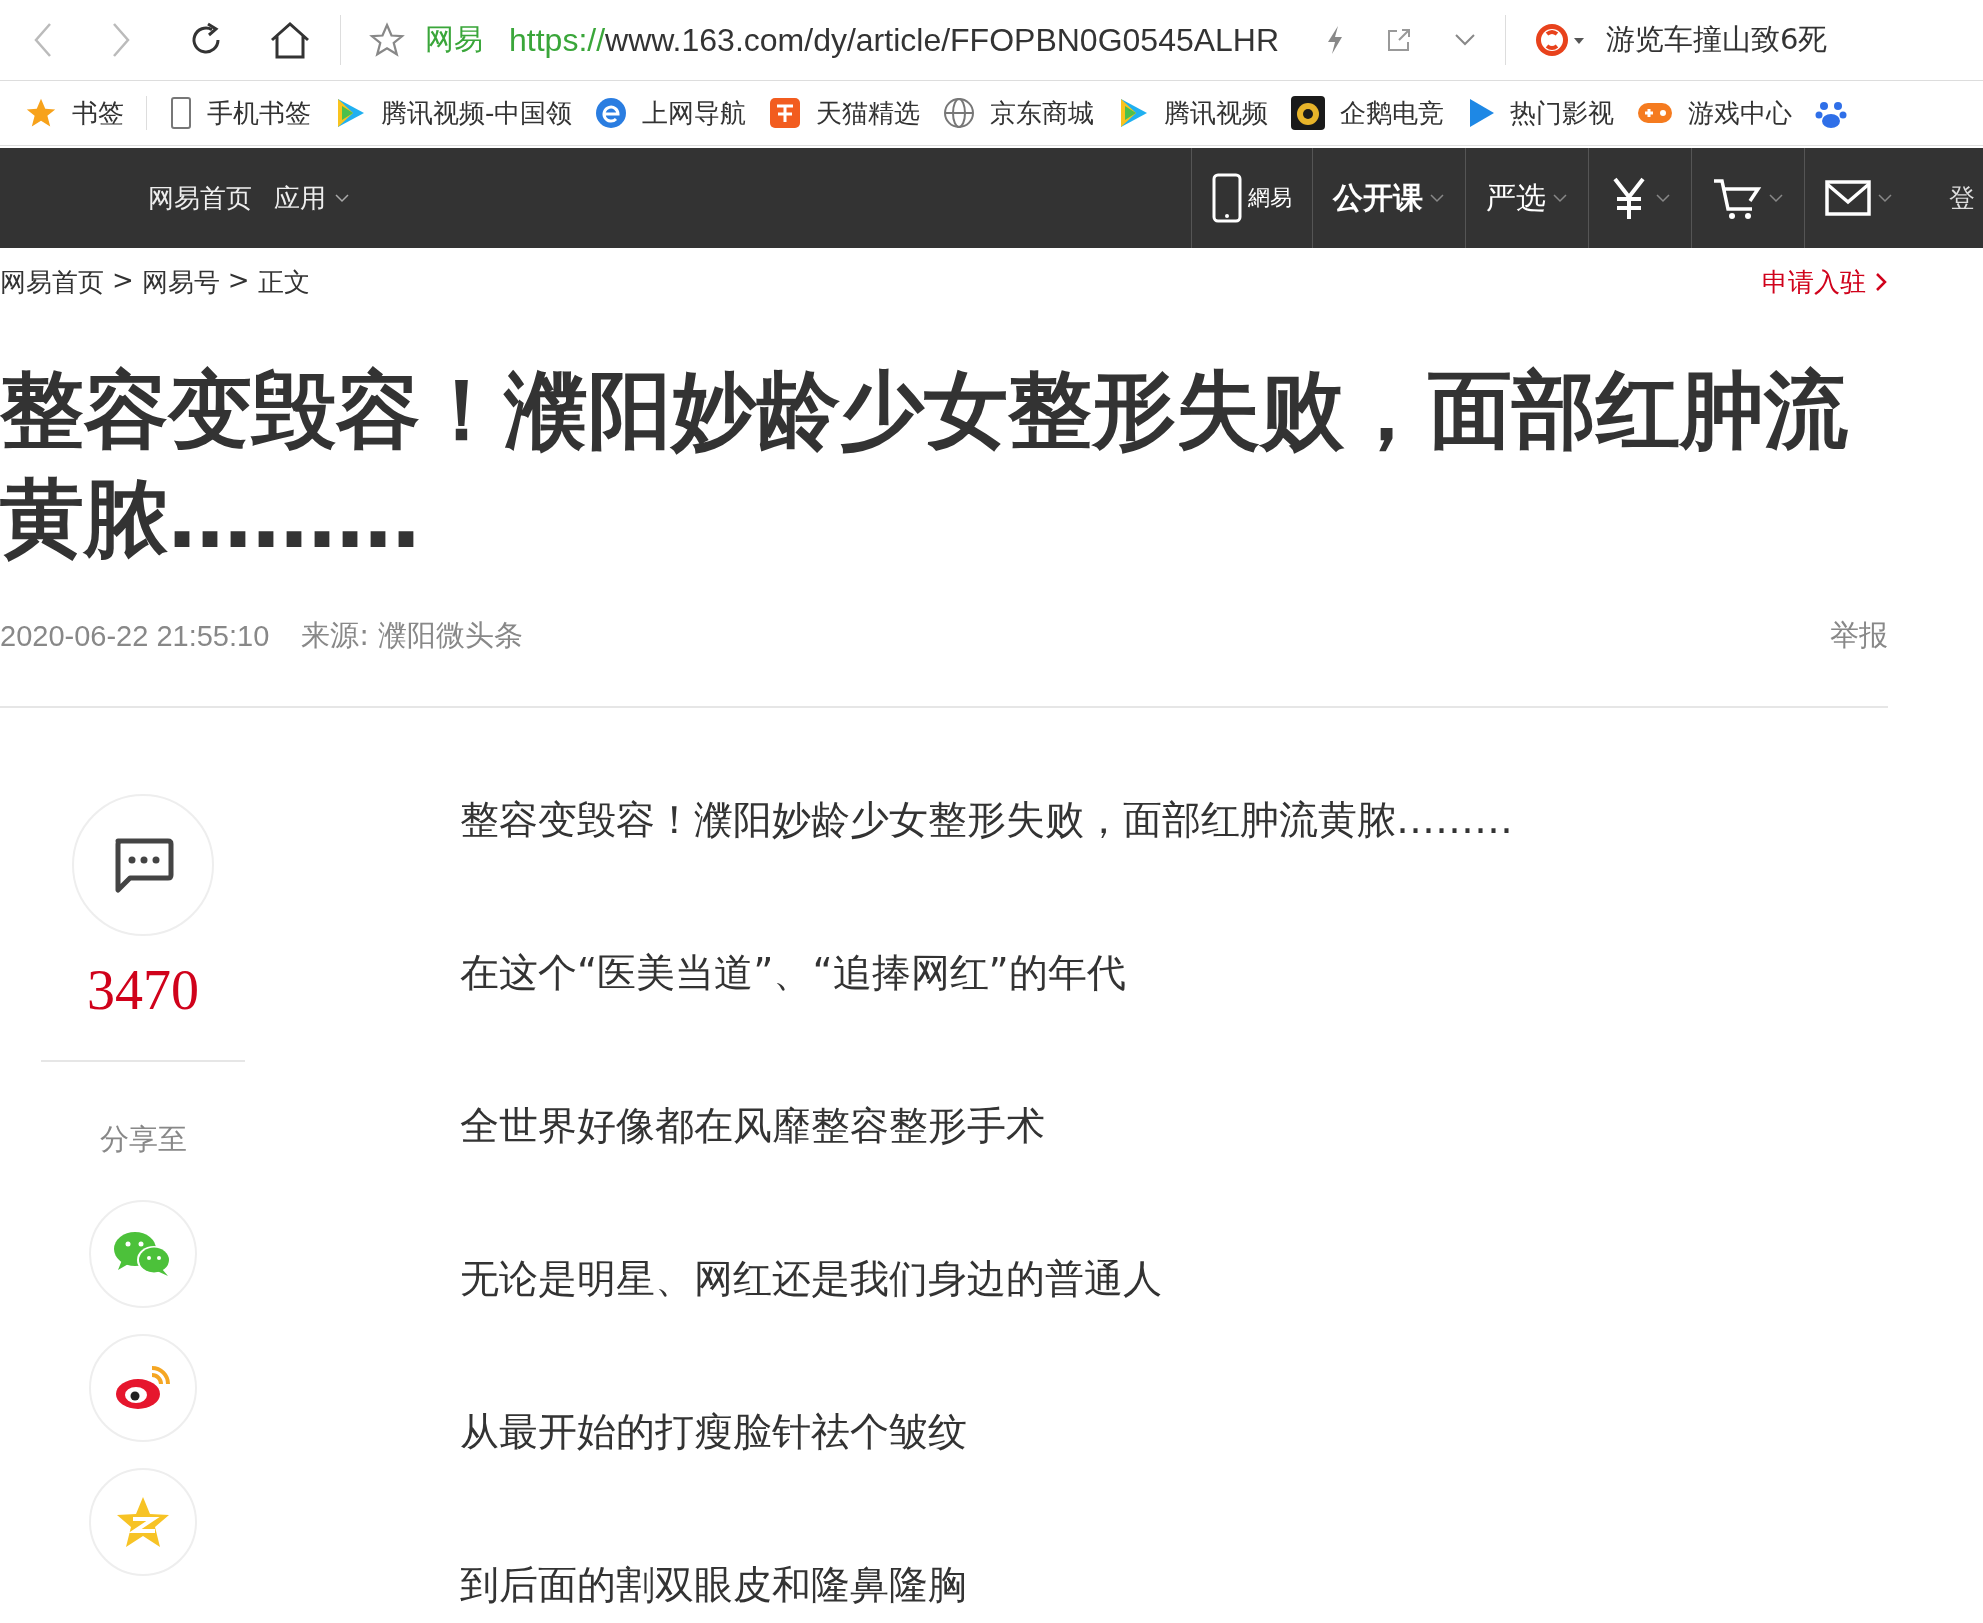 The image size is (1983, 1623). Describe the element at coordinates (180, 282) in the screenshot. I see `breadcrumb-link: 网易号` at that location.